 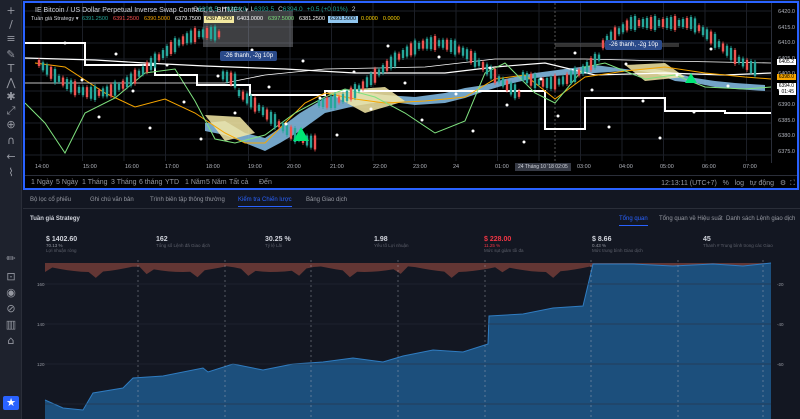 What do you see at coordinates (11, 39) in the screenshot?
I see `horizontal-line-icon: ≡` at bounding box center [11, 39].